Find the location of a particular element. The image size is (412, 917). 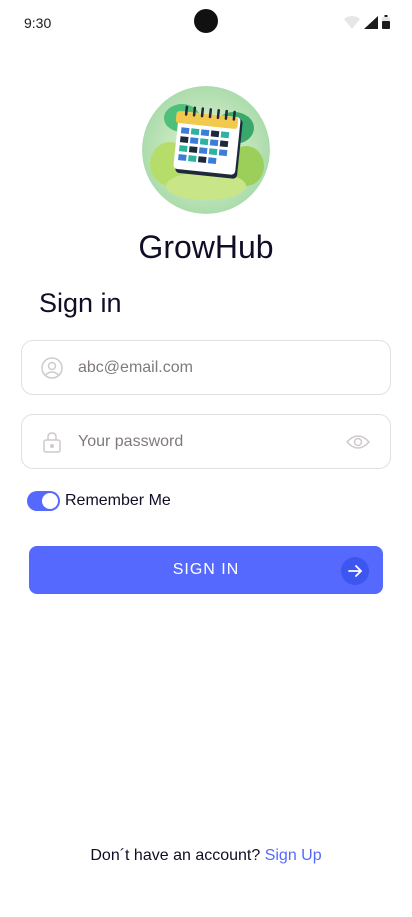

camera-cutout is located at coordinates (206, 21).